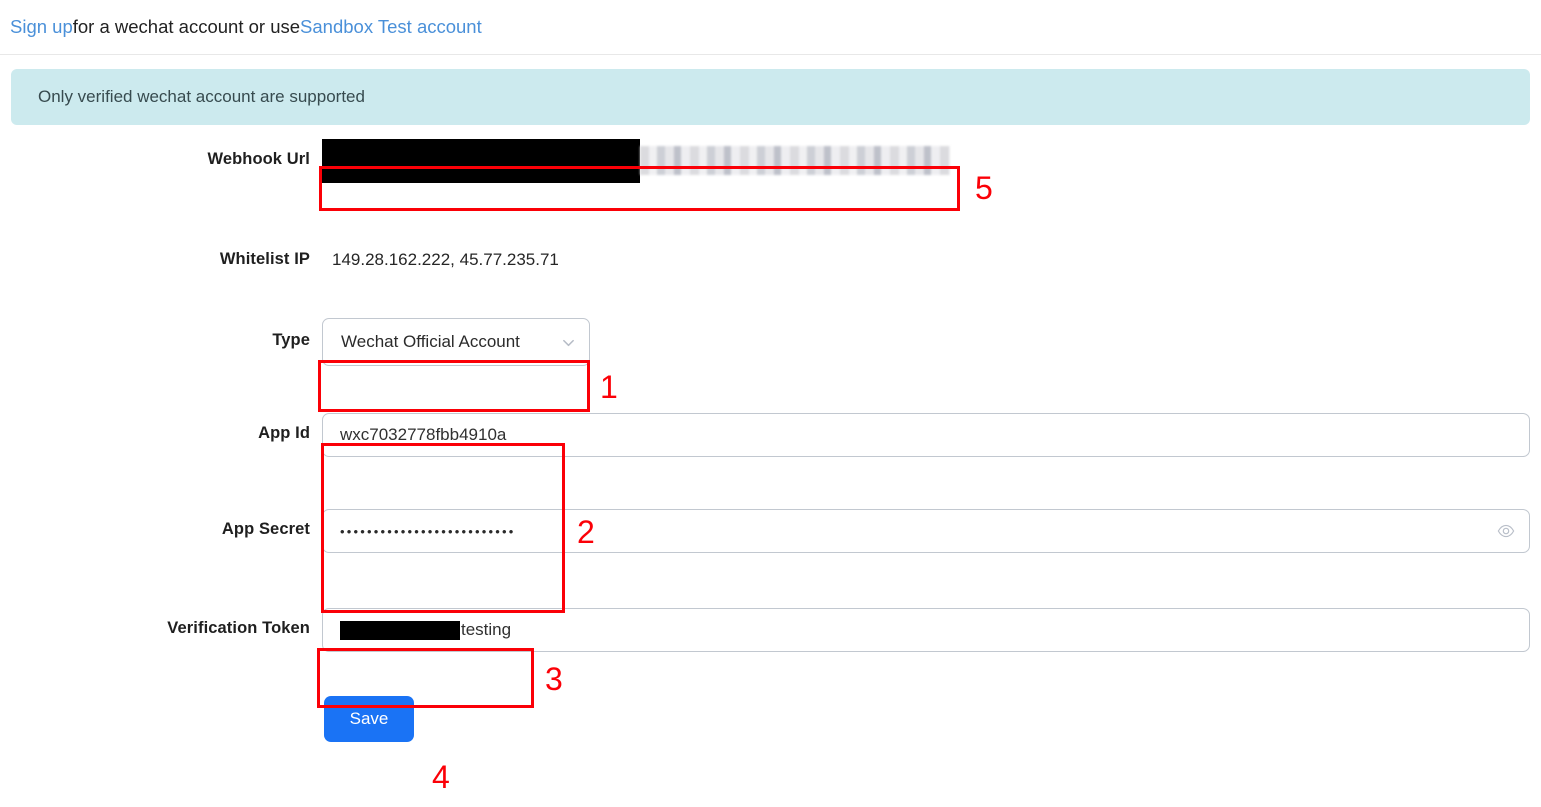 This screenshot has height=807, width=1541. I want to click on token-redaction-bar, so click(400, 630).